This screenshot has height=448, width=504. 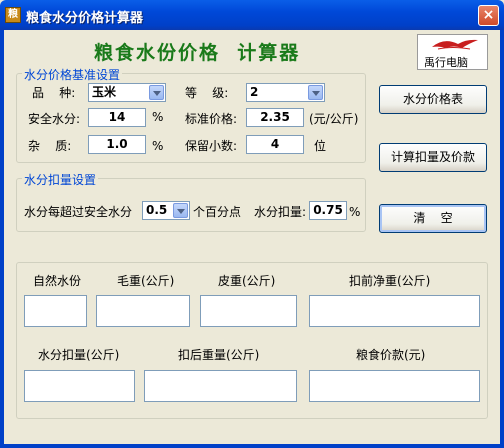 What do you see at coordinates (390, 281) in the screenshot?
I see `net-before-label: 扣前净重(公斤)` at bounding box center [390, 281].